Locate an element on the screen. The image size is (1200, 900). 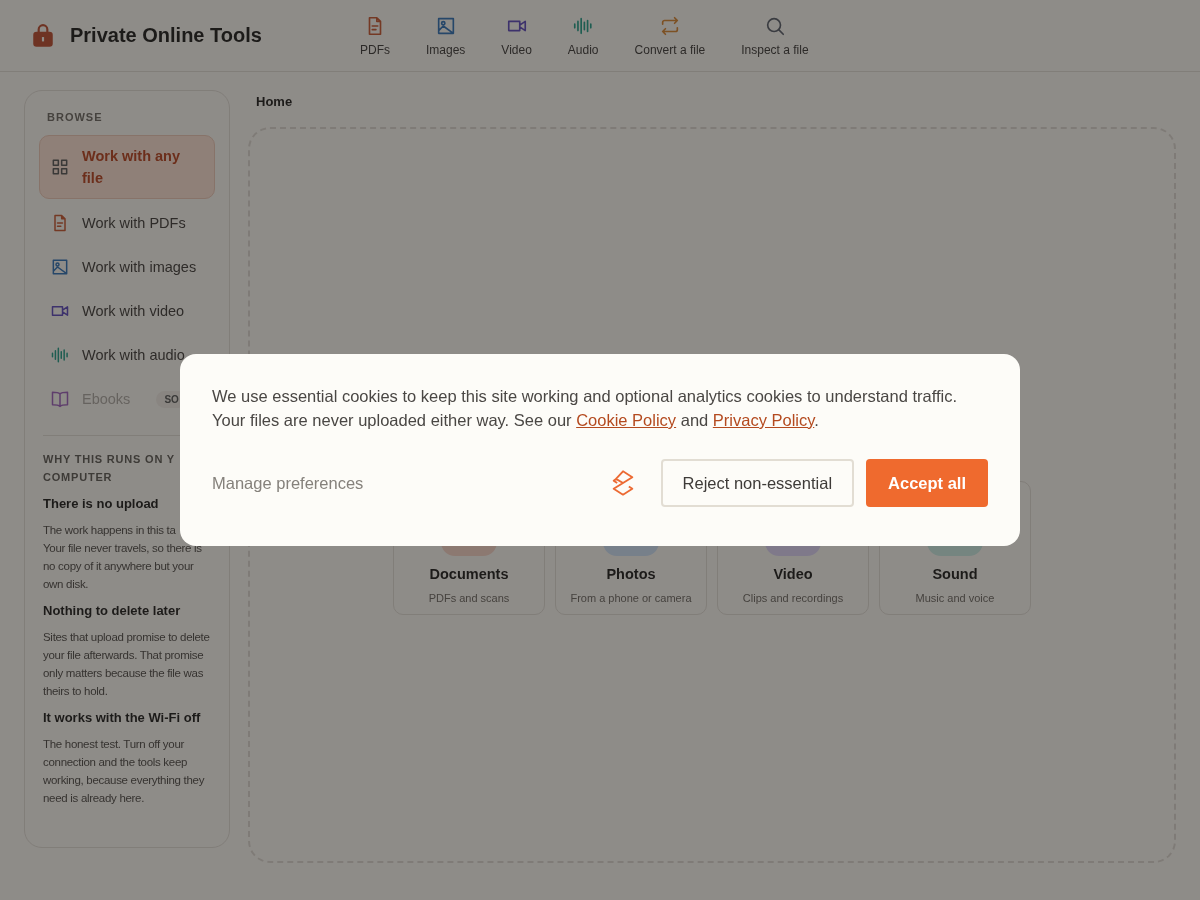
sidebar-item: Work with video is located at coordinates (127, 311).